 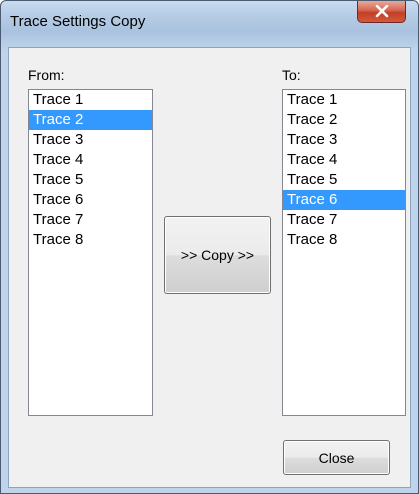 What do you see at coordinates (90, 200) in the screenshot?
I see `from-list-item: Trace 6` at bounding box center [90, 200].